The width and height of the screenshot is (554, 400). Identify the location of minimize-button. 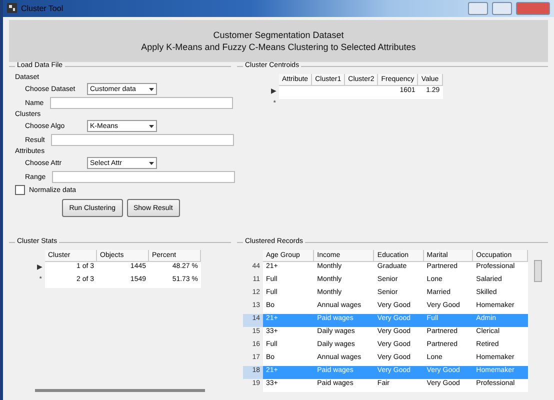
(478, 8).